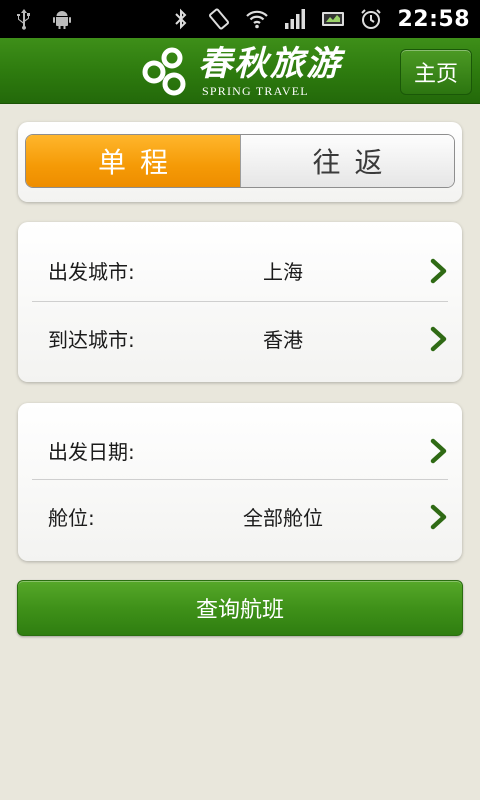 The image size is (480, 800). I want to click on logo-english-text: SPRING TRAVEL, so click(255, 91).